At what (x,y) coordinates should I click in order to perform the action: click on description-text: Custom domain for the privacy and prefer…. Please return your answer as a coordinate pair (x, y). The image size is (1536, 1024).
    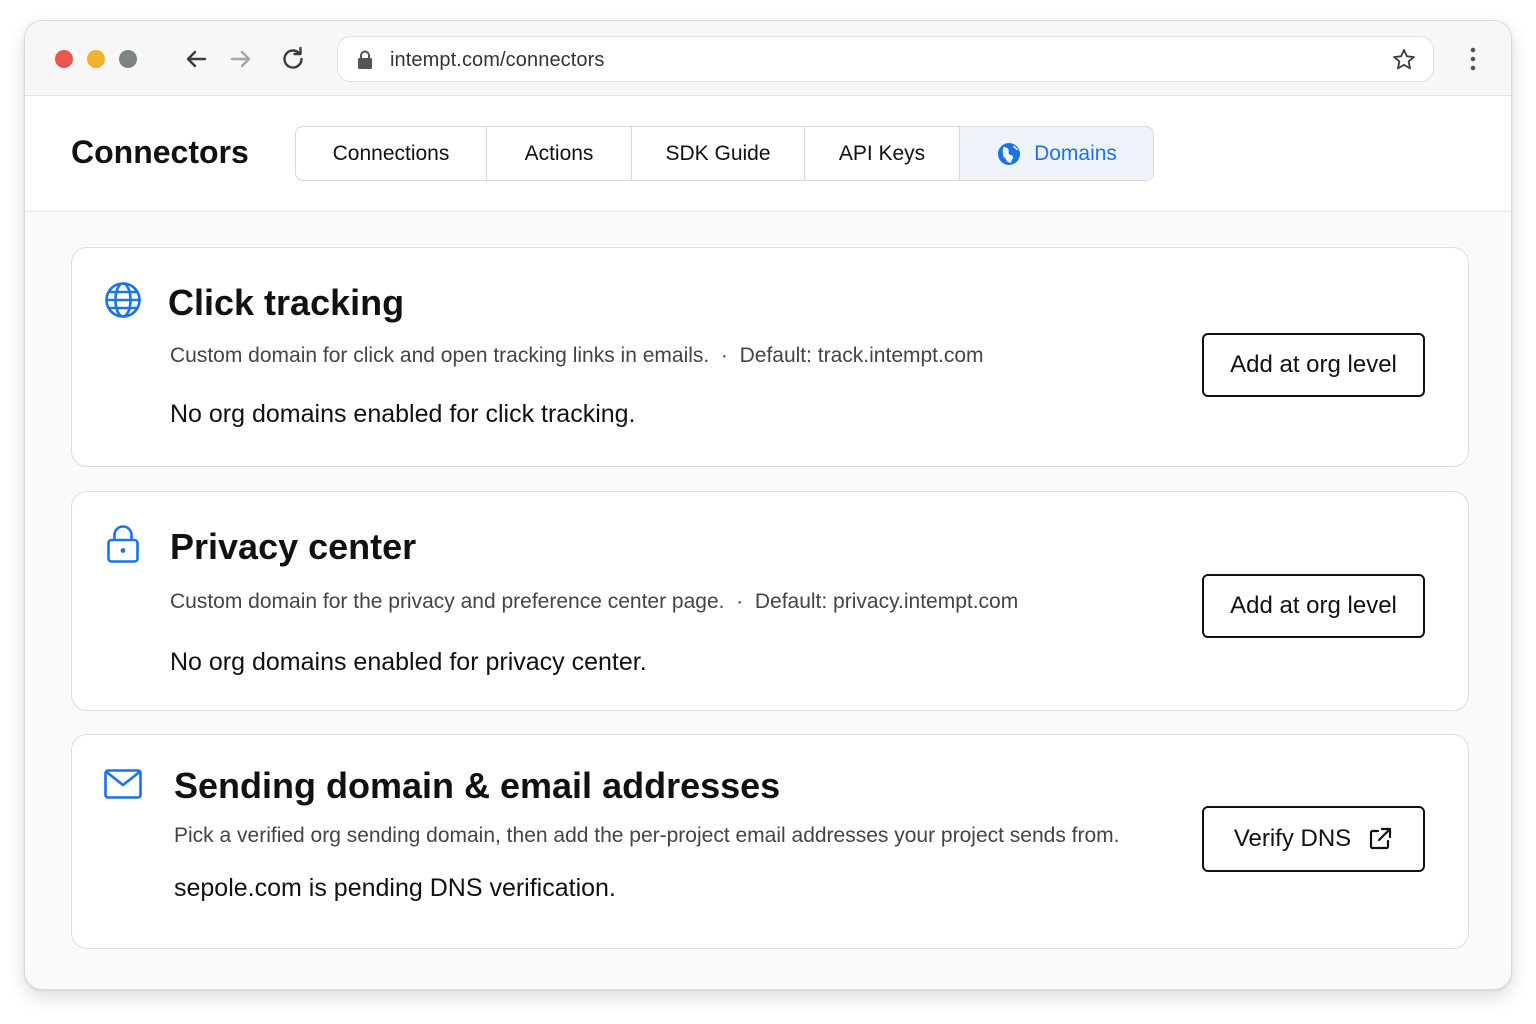
    Looking at the image, I should click on (447, 601).